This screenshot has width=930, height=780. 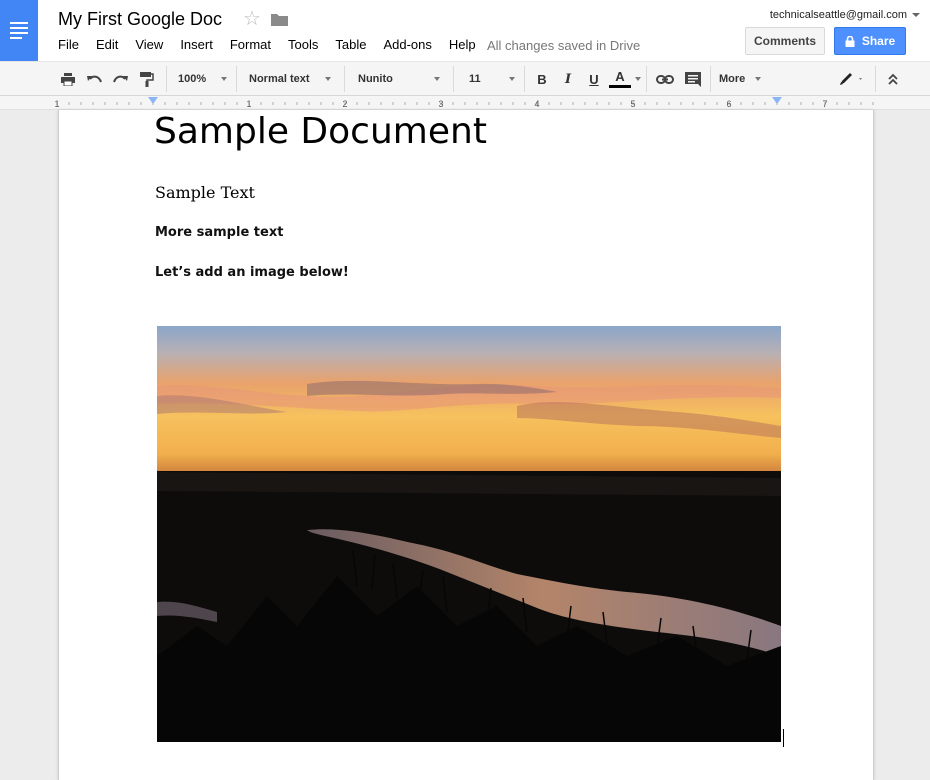 What do you see at coordinates (632, 104) in the screenshot?
I see `ruler-label: 5` at bounding box center [632, 104].